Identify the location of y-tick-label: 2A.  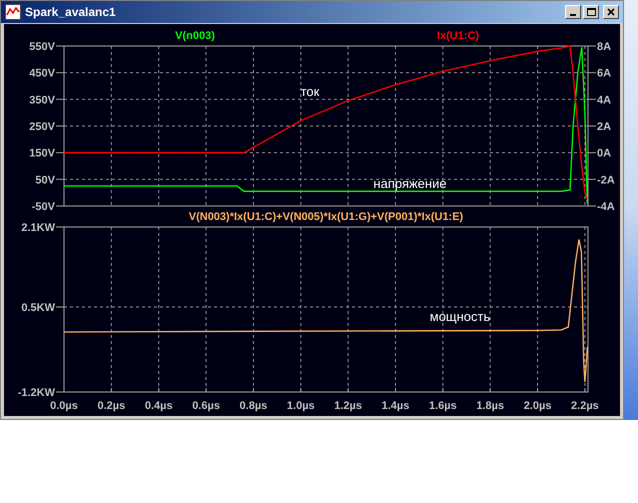
(604, 127).